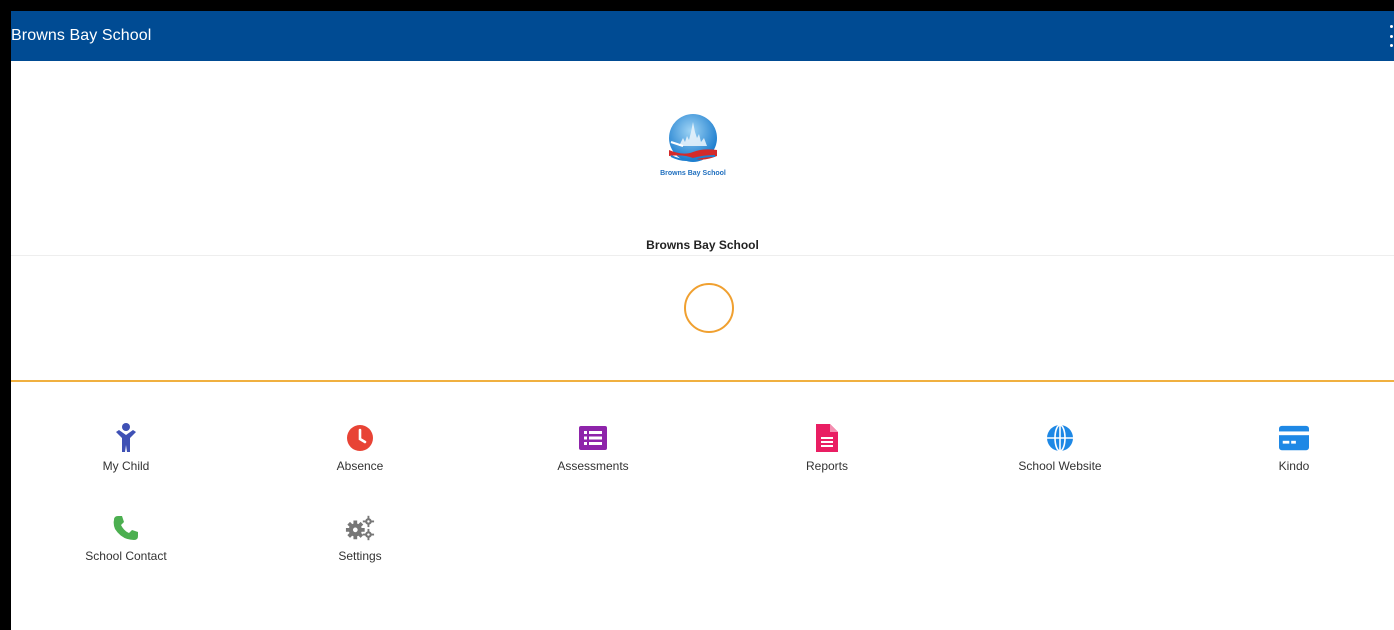 The height and width of the screenshot is (630, 1394). I want to click on logo-text: Browns Bay School, so click(693, 173).